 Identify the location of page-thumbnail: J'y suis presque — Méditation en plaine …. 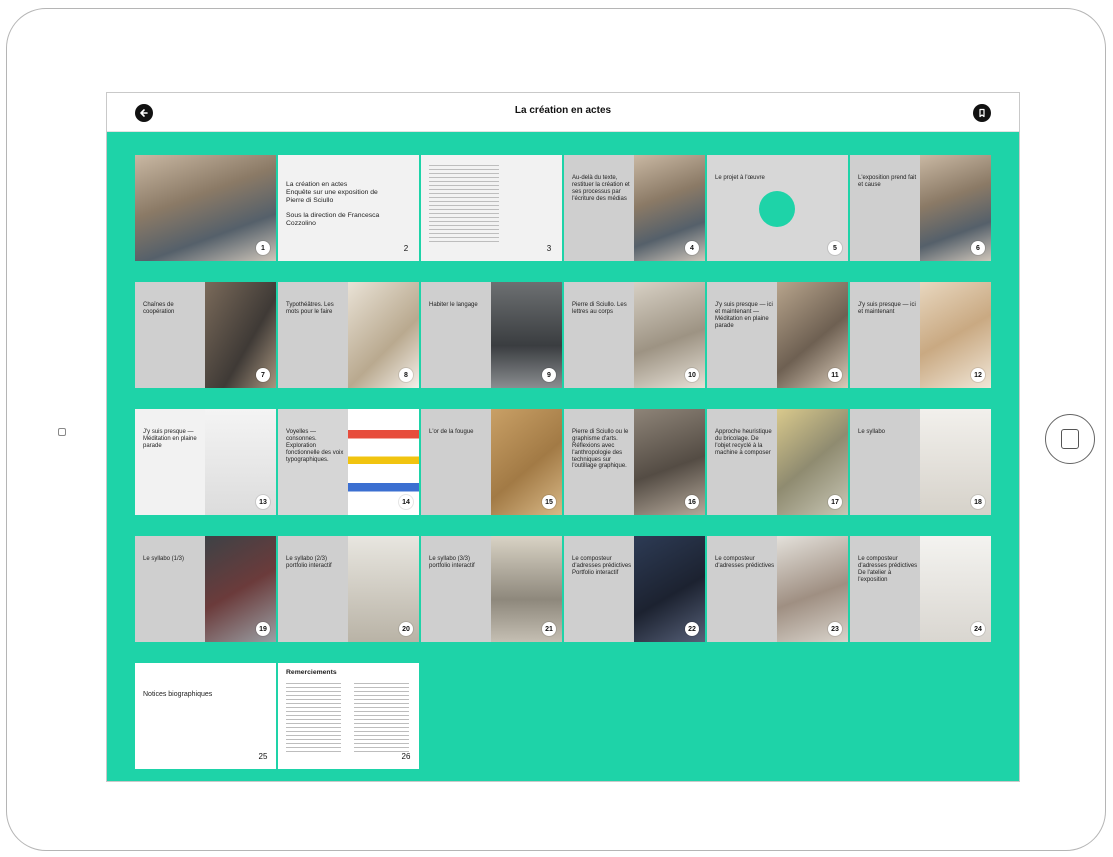
(205, 462).